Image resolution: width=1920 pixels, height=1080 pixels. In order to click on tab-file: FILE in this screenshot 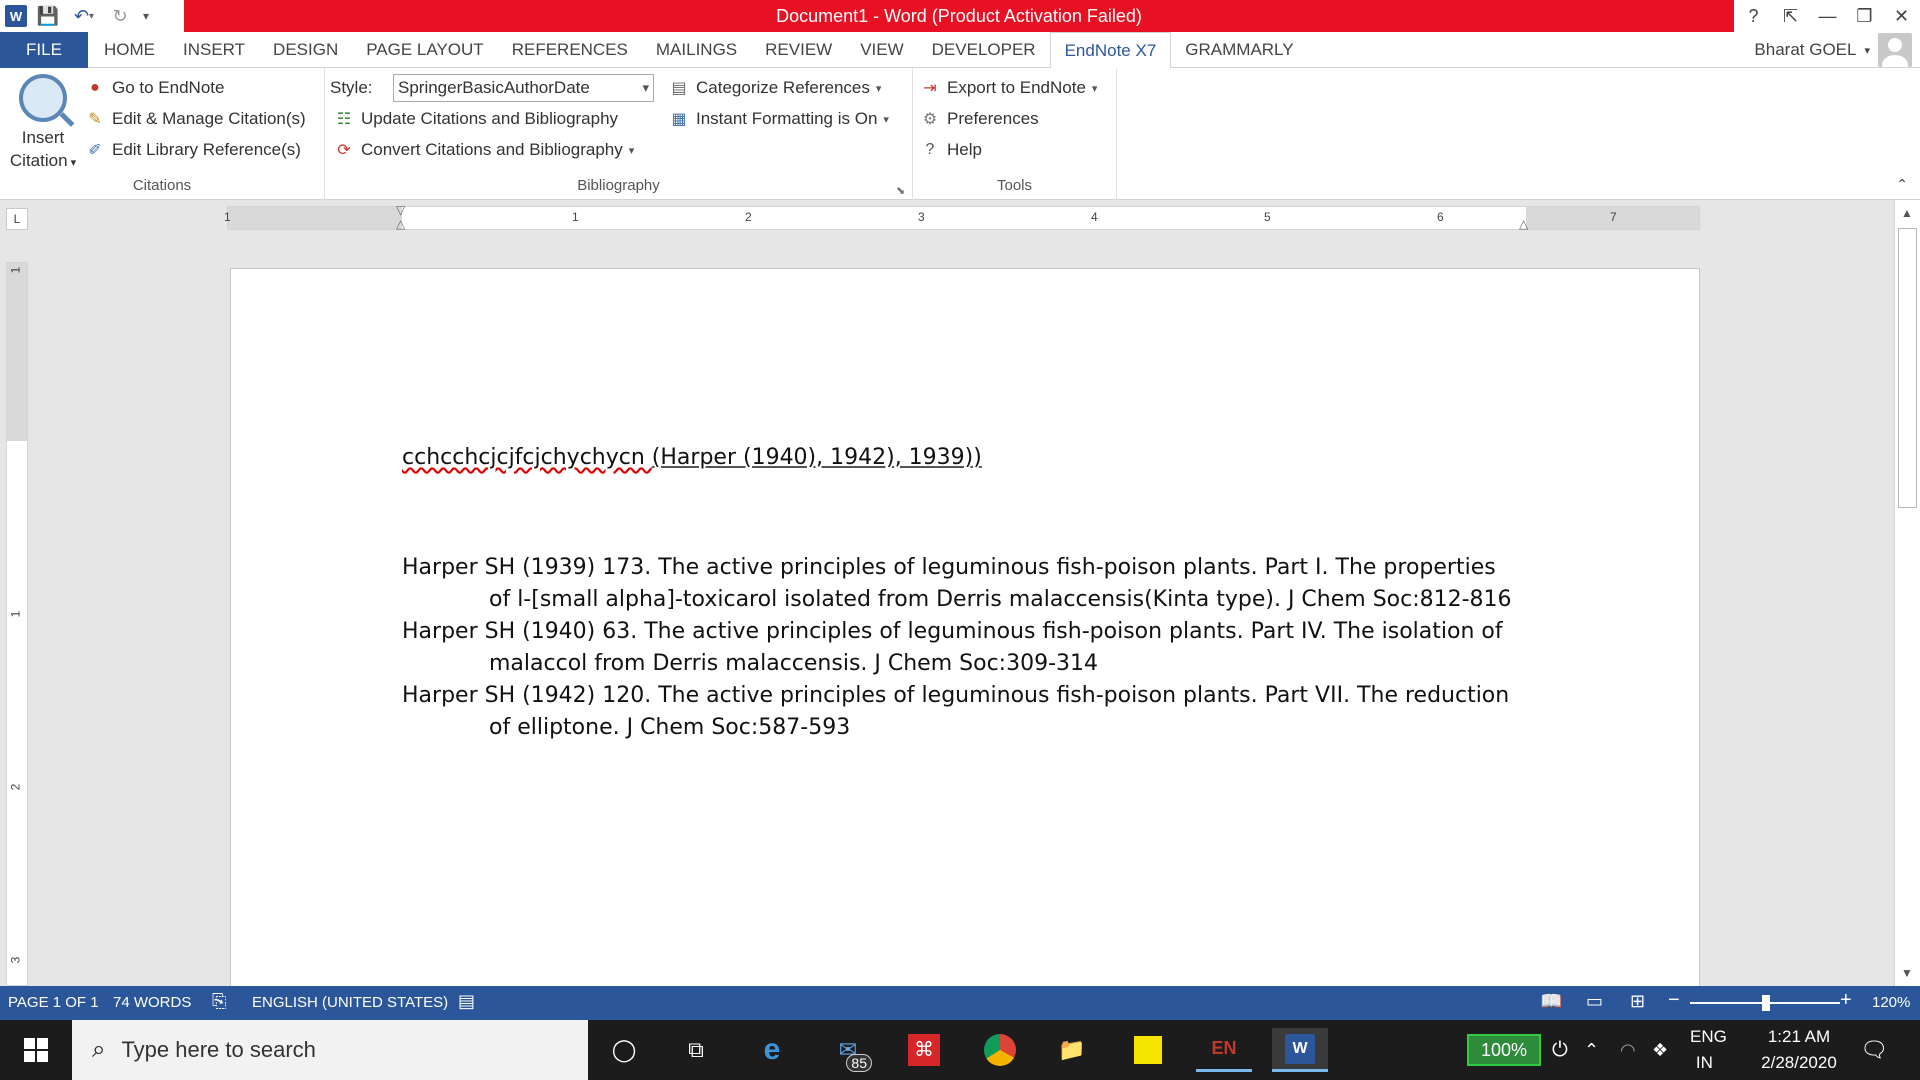, I will do `click(44, 49)`.